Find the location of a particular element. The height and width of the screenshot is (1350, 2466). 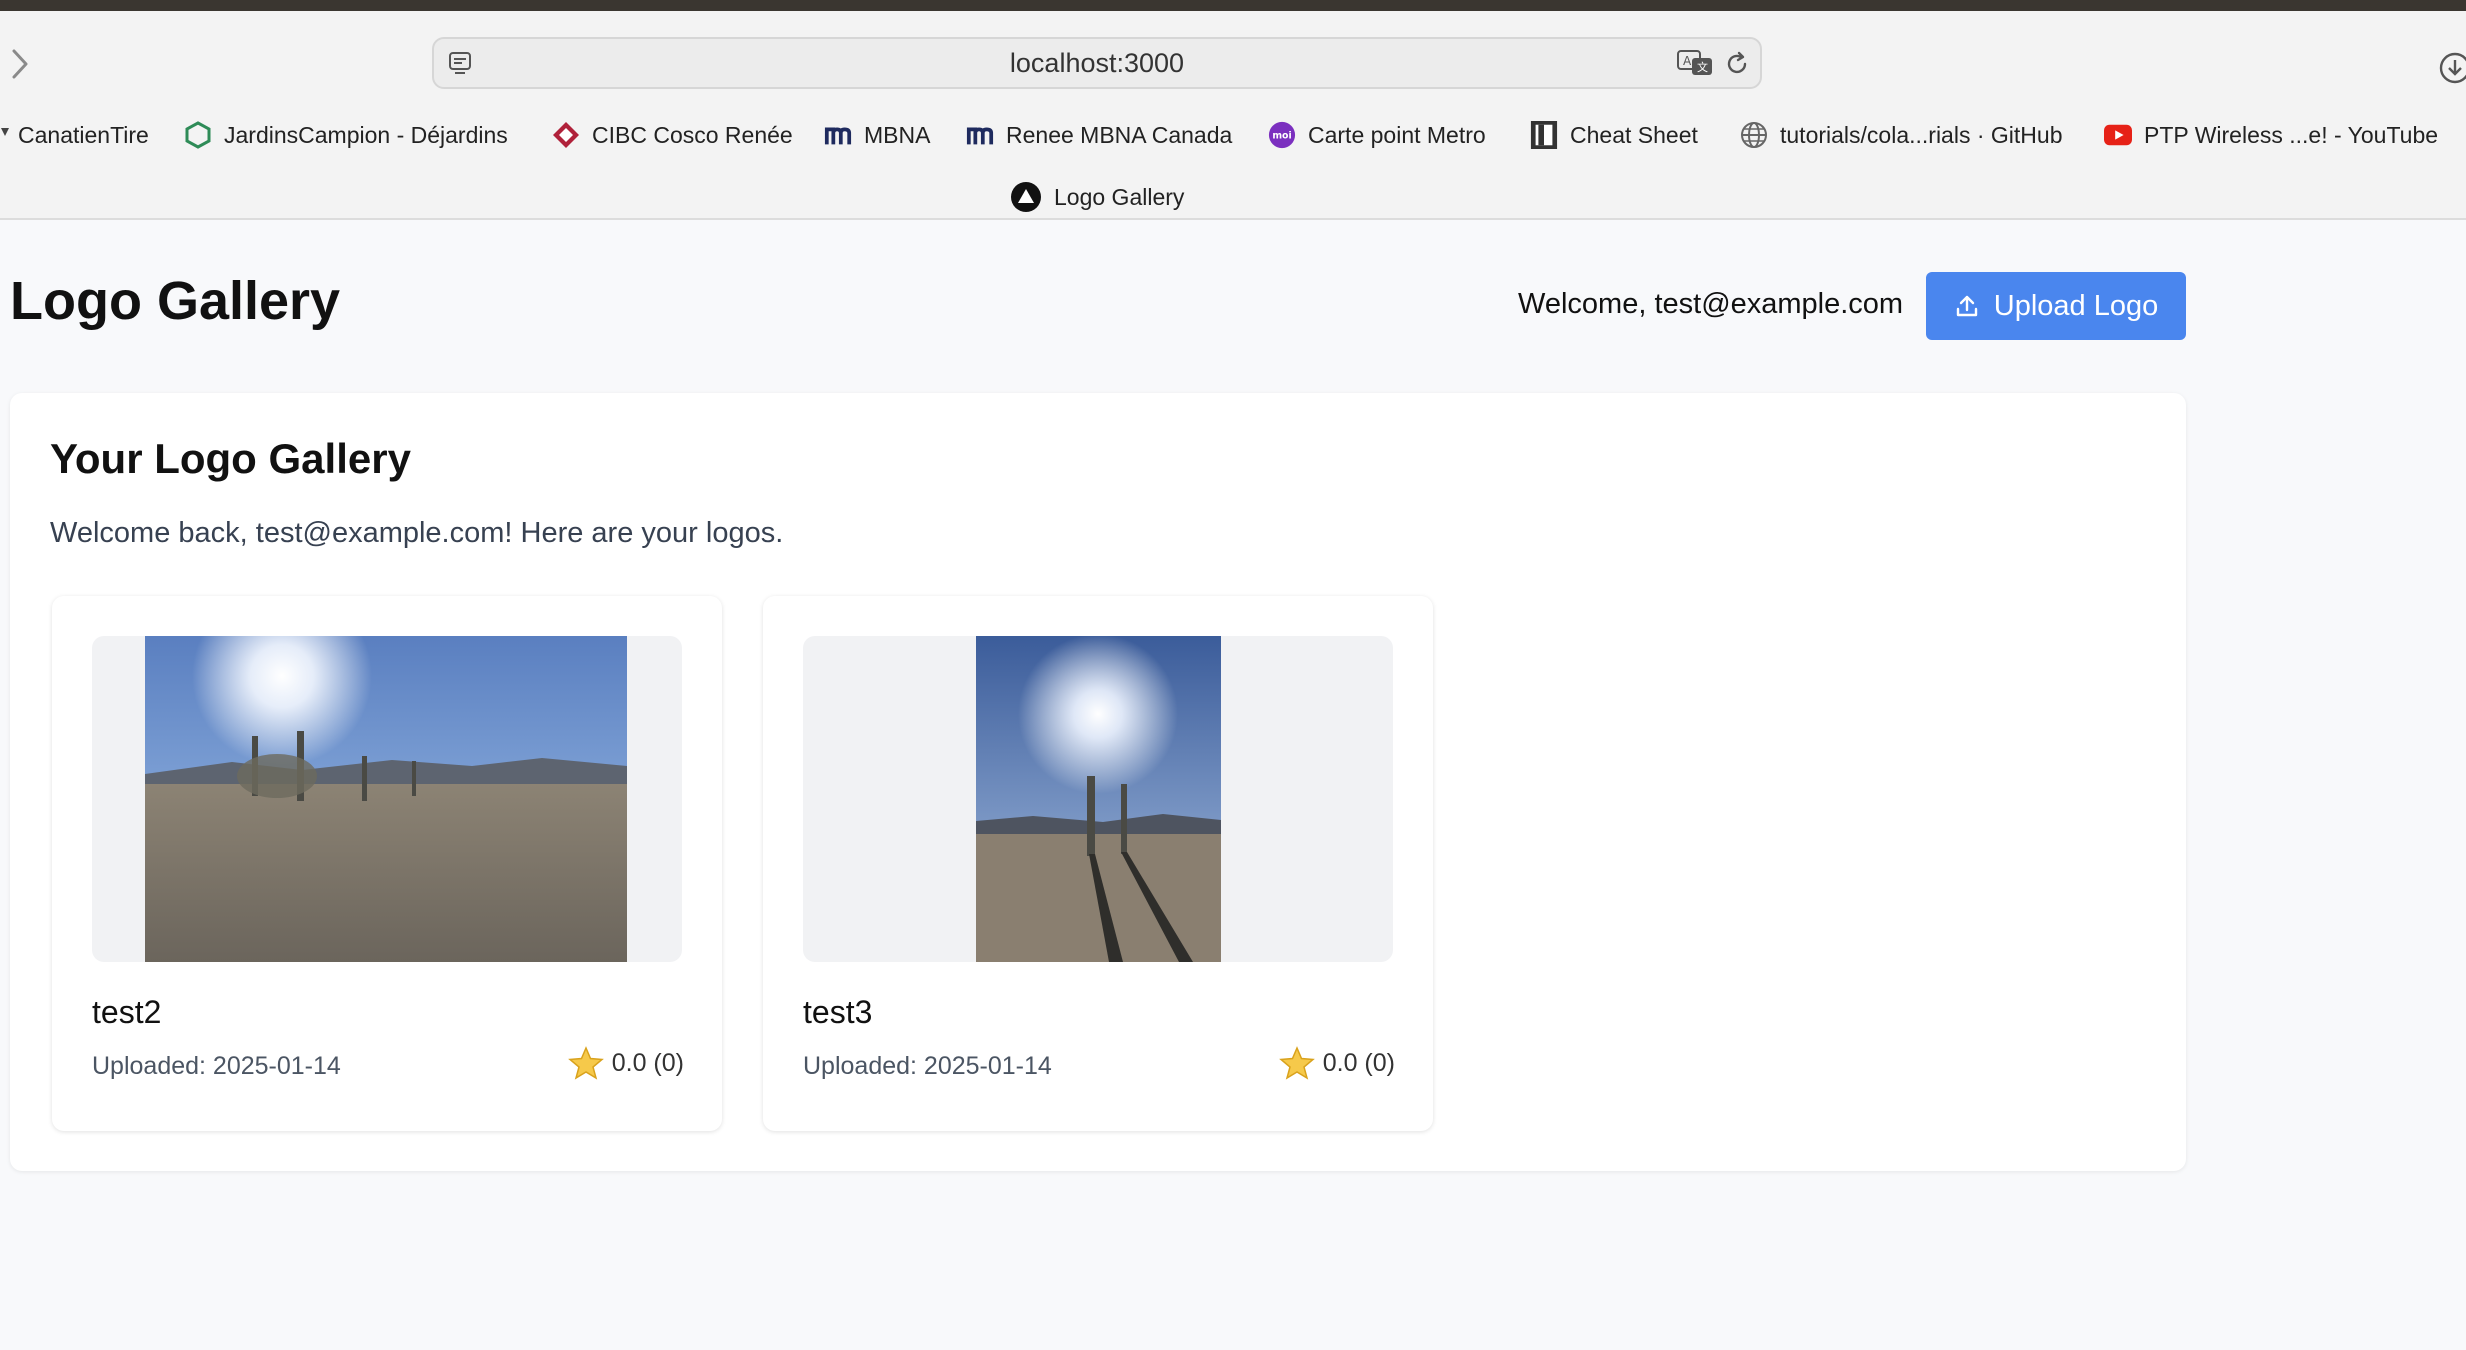

logo-card: test3 Uploaded: 2025-01-14 0.0 (0) is located at coordinates (1098, 863).